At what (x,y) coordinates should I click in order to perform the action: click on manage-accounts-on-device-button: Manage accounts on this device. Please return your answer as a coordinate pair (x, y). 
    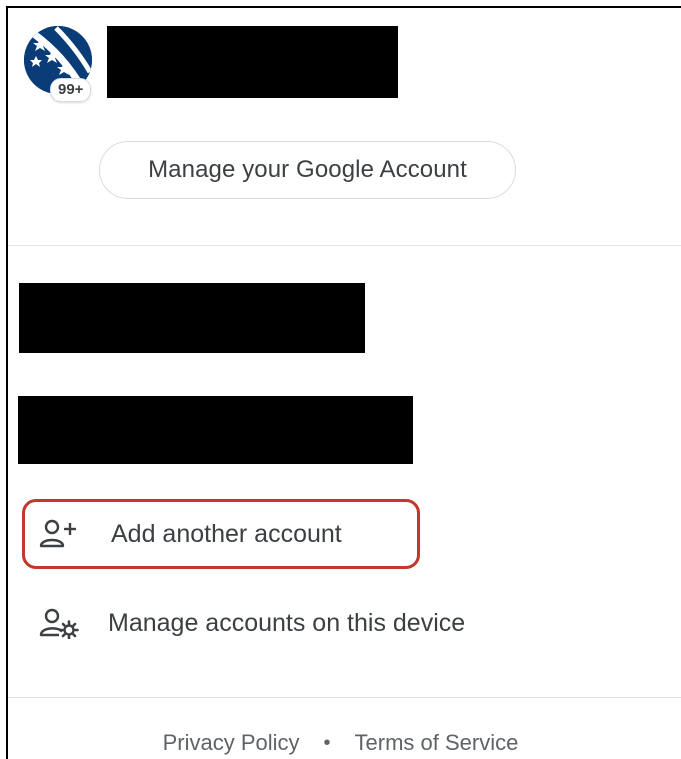
    Looking at the image, I should click on (243, 623).